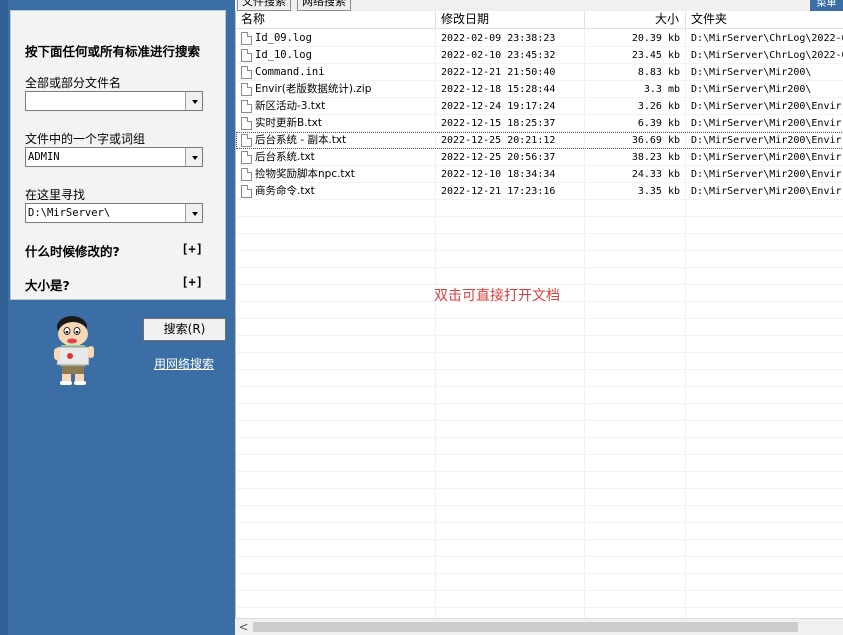  I want to click on double-click-hint: 双击可直接打开文档, so click(497, 296).